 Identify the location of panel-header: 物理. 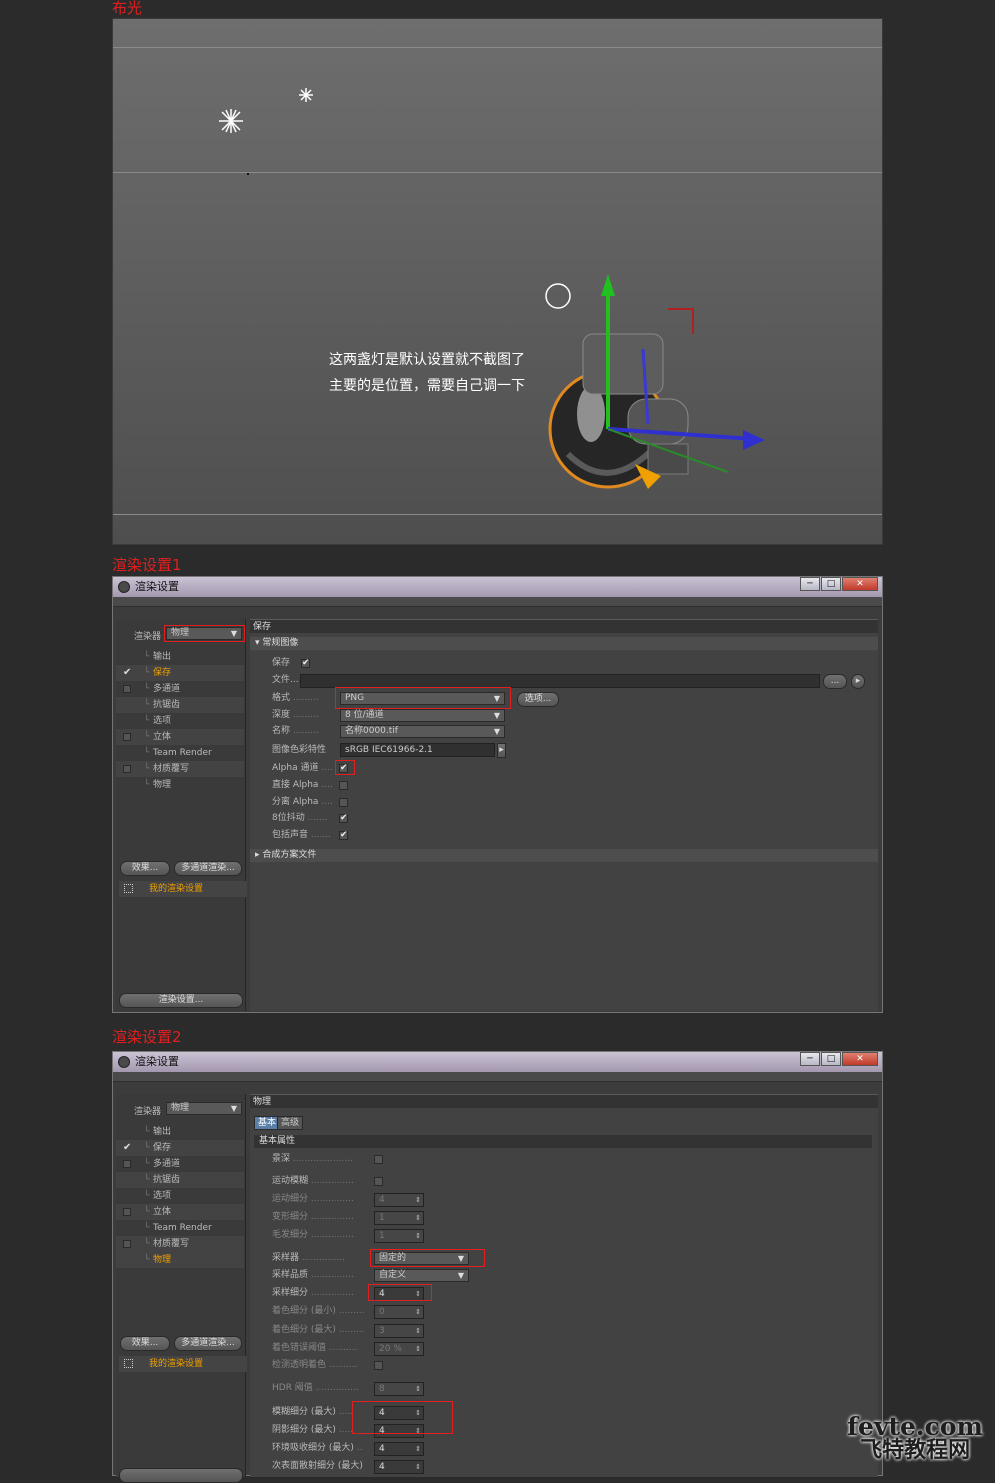
(564, 1101).